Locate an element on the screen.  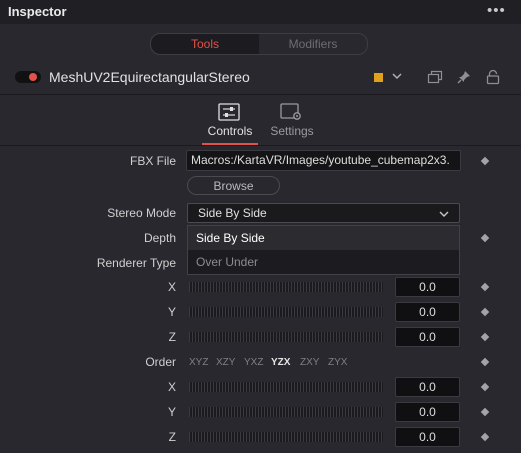
view-toggle: Tools Modifiers is located at coordinates (259, 44).